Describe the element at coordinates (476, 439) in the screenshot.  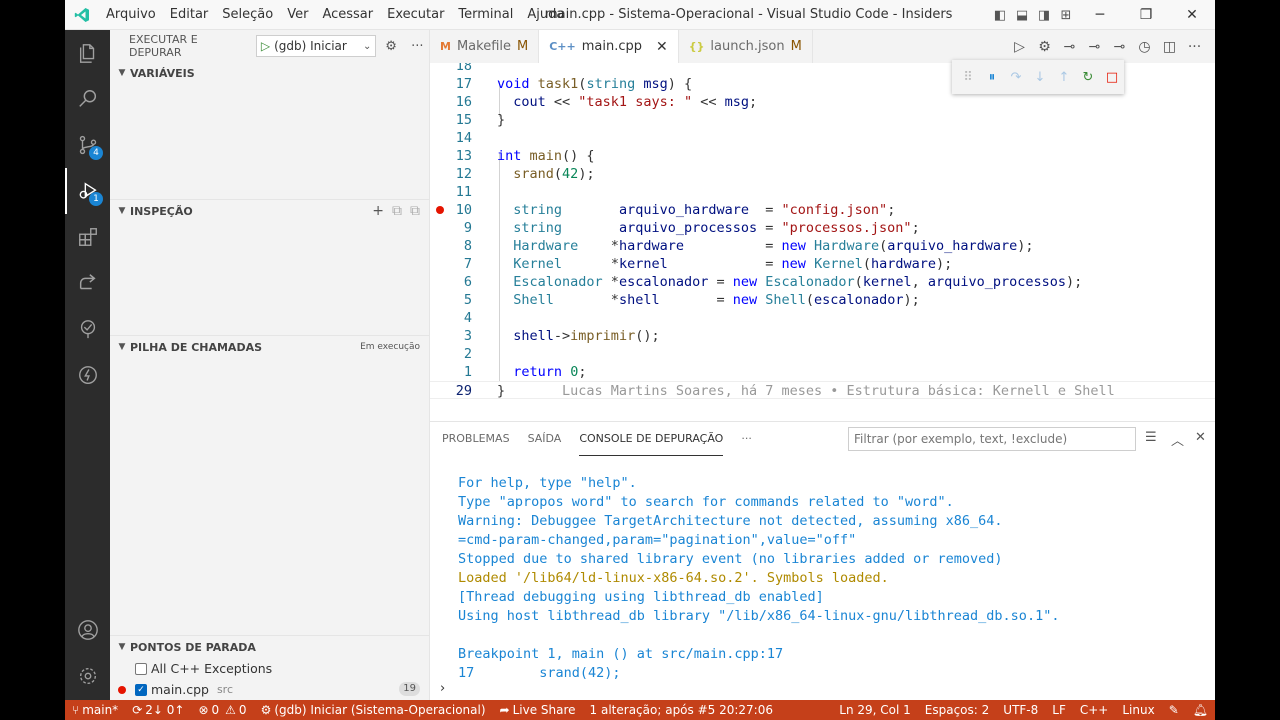
I see `tab-problems: PROBLEMAS` at that location.